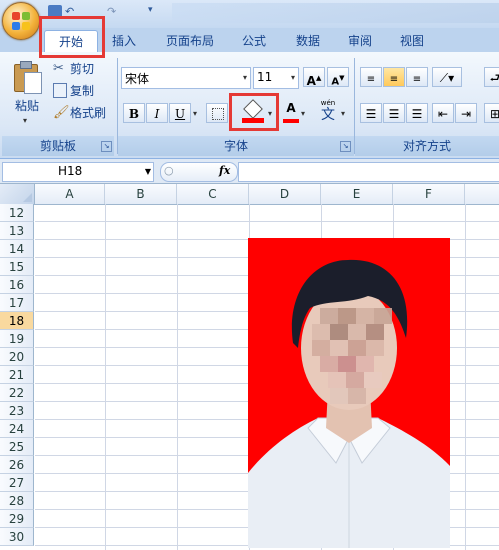  Describe the element at coordinates (394, 77) in the screenshot. I see `align-middle-button: ≡` at that location.